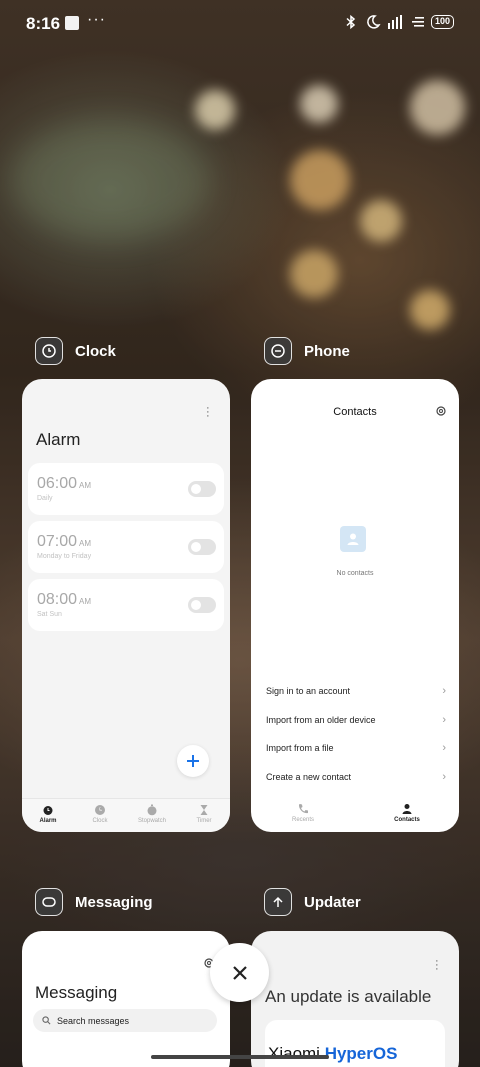 The height and width of the screenshot is (1067, 480). I want to click on action-create-contact: Create a new contact ›, so click(356, 777).